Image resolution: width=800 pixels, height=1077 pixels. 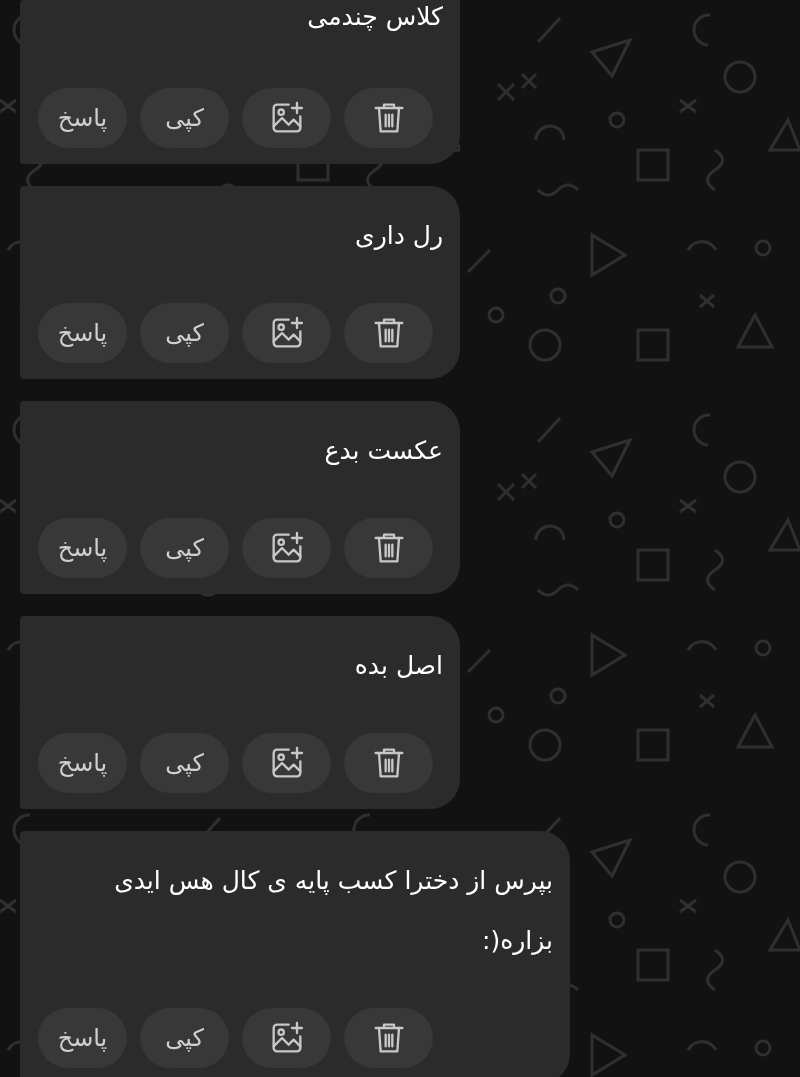 What do you see at coordinates (383, 451) in the screenshot?
I see `message-text: عکست بدع` at bounding box center [383, 451].